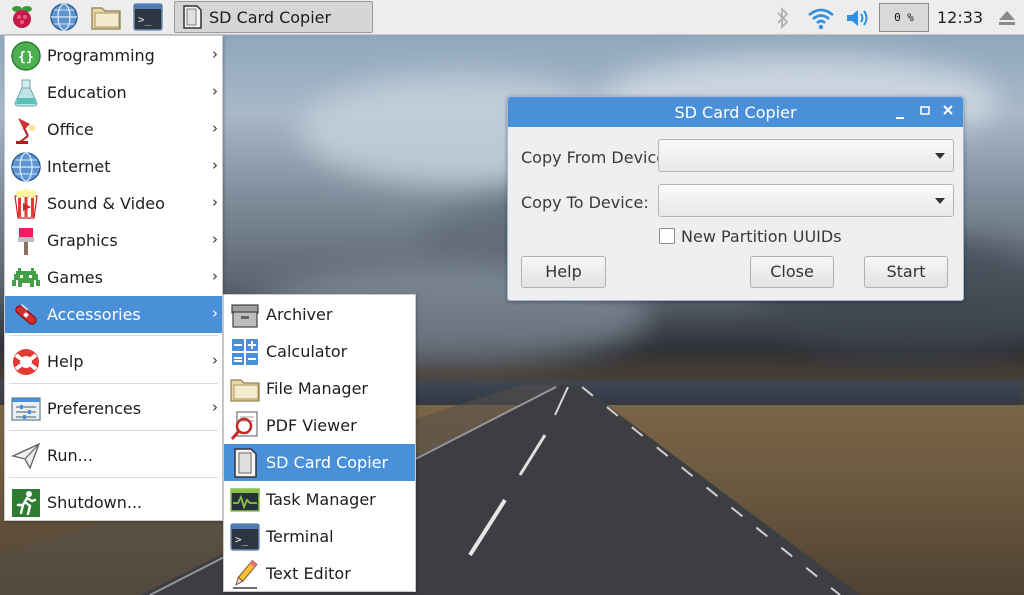 This screenshot has height=595, width=1024. I want to click on menu-item-sound-video: Sound & Video ›, so click(113, 203).